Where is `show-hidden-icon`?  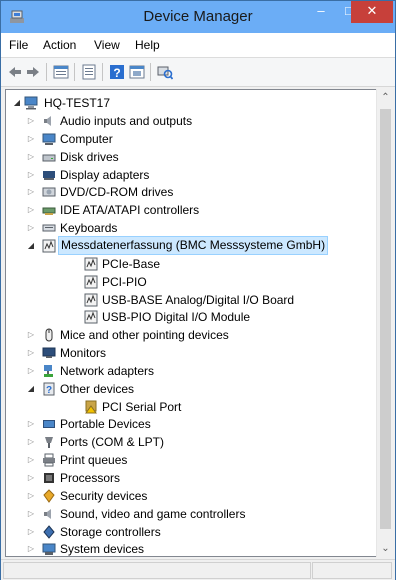 show-hidden-icon is located at coordinates (89, 72).